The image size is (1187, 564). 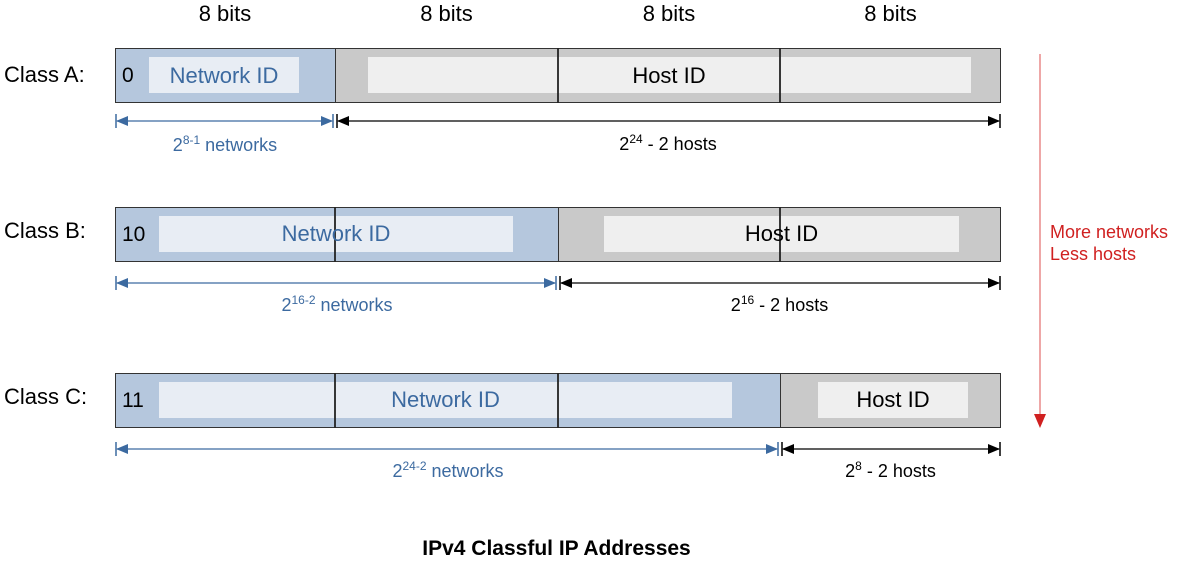 What do you see at coordinates (1040, 241) in the screenshot?
I see `trend-arrow-down-icon` at bounding box center [1040, 241].